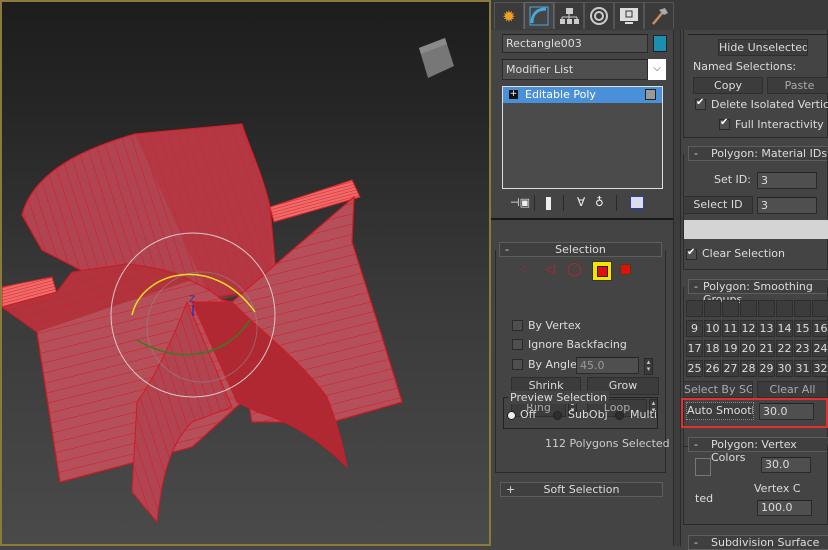 The height and width of the screenshot is (550, 828). What do you see at coordinates (629, 15) in the screenshot?
I see `tab-display` at bounding box center [629, 15].